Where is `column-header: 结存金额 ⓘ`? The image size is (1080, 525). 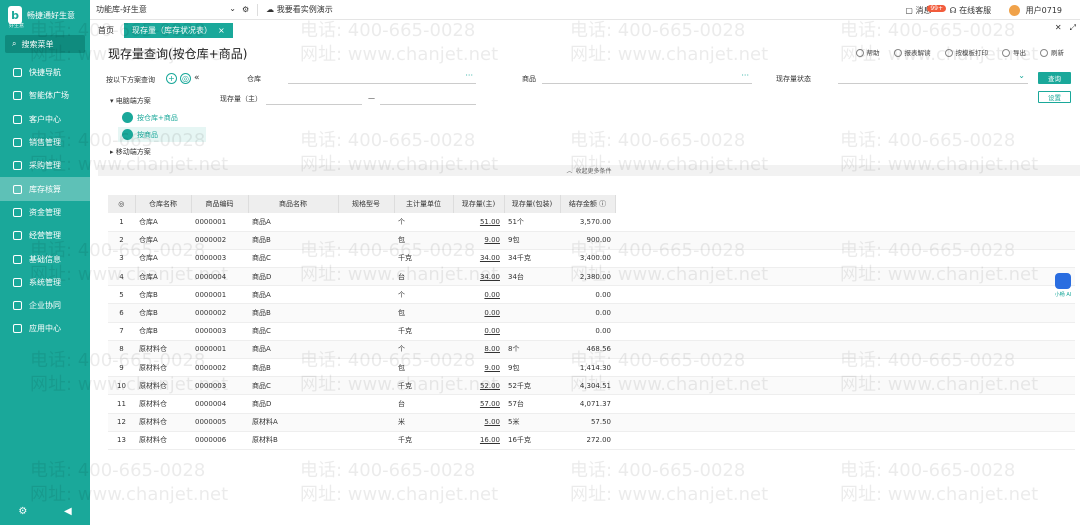
column-header: 结存金额 ⓘ is located at coordinates (588, 204).